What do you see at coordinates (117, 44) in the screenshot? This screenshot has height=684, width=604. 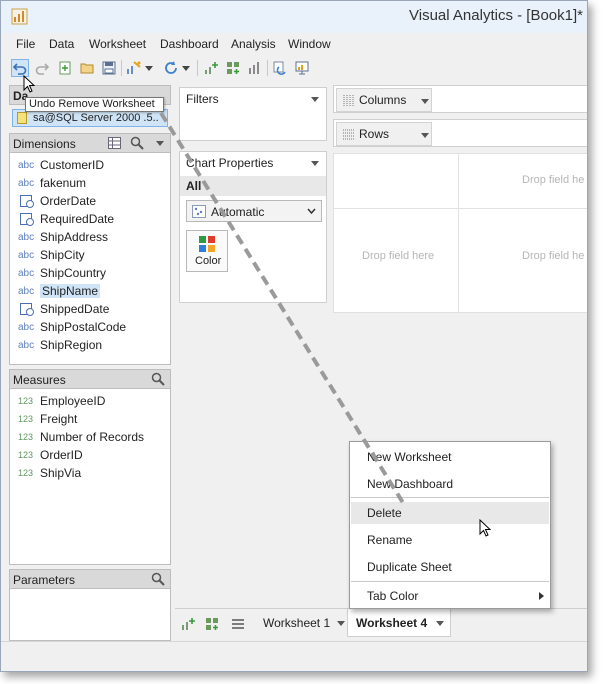 I see `menu-worksheet: Worksheet` at bounding box center [117, 44].